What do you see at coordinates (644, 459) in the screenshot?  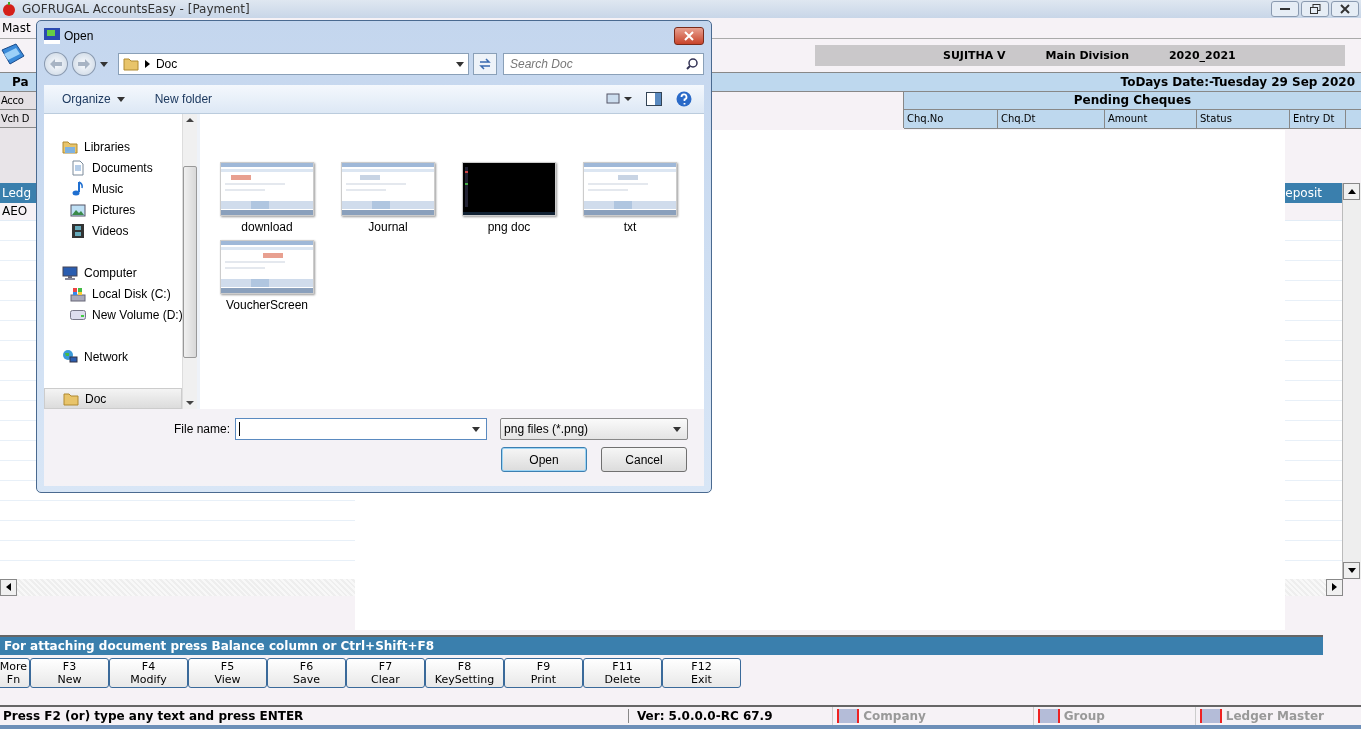 I see `dialog-button: Cancel` at bounding box center [644, 459].